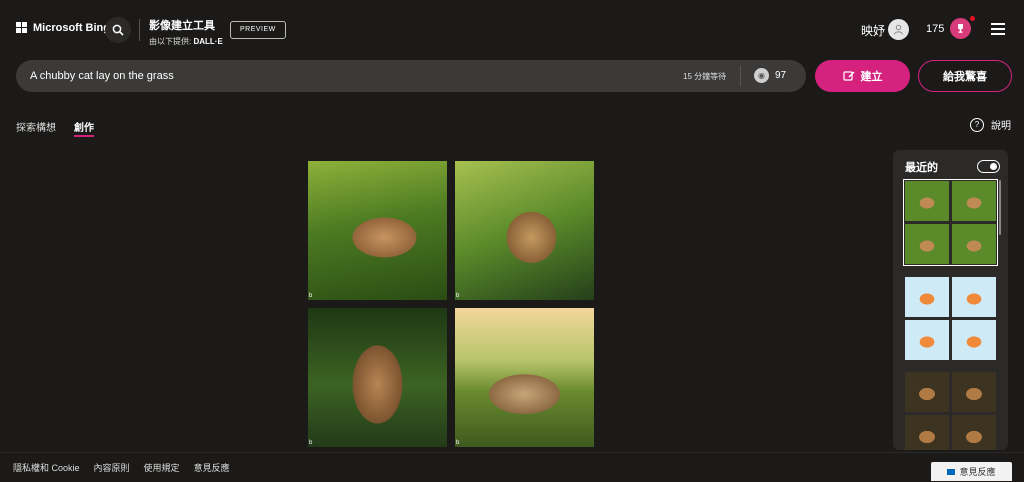 This screenshot has height=482, width=1024. I want to click on prompt-bar: 15 分鐘等待 ◉ 97, so click(411, 76).